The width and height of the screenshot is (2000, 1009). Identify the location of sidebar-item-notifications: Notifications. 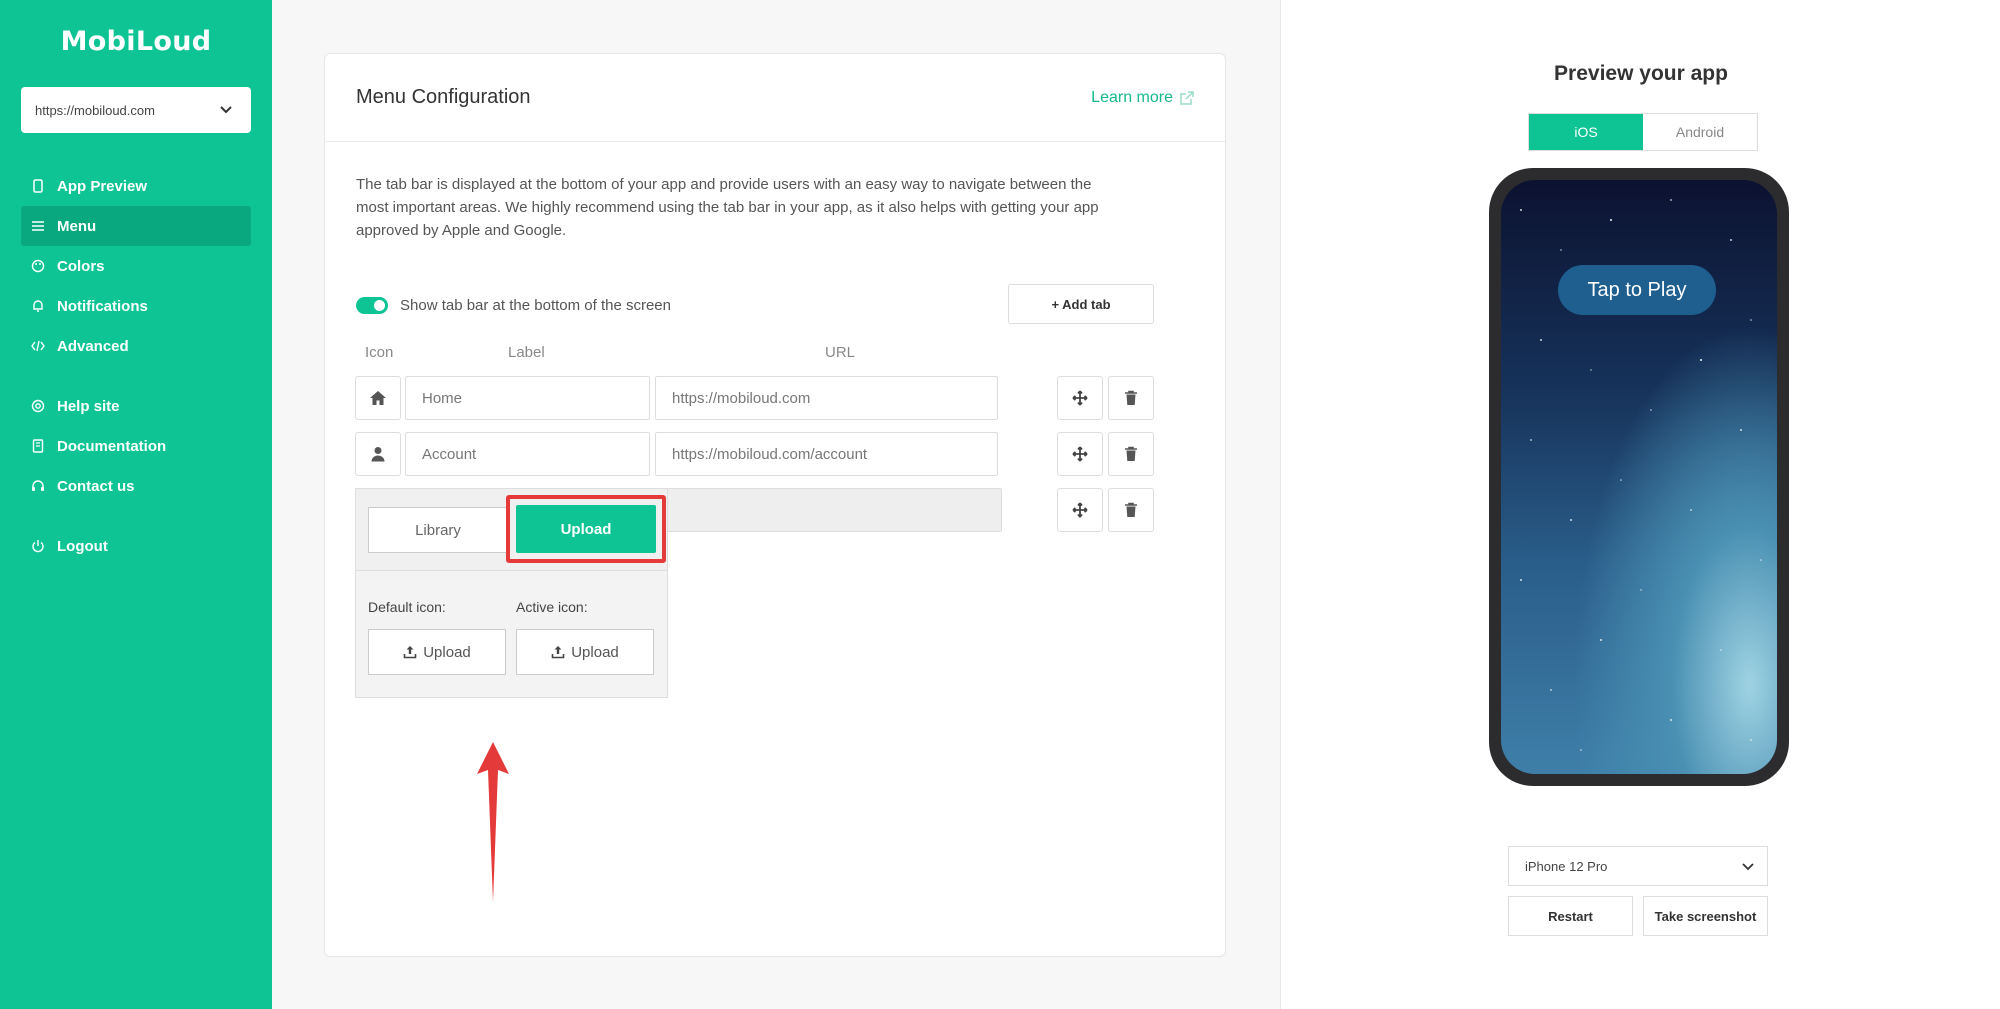
(136, 306).